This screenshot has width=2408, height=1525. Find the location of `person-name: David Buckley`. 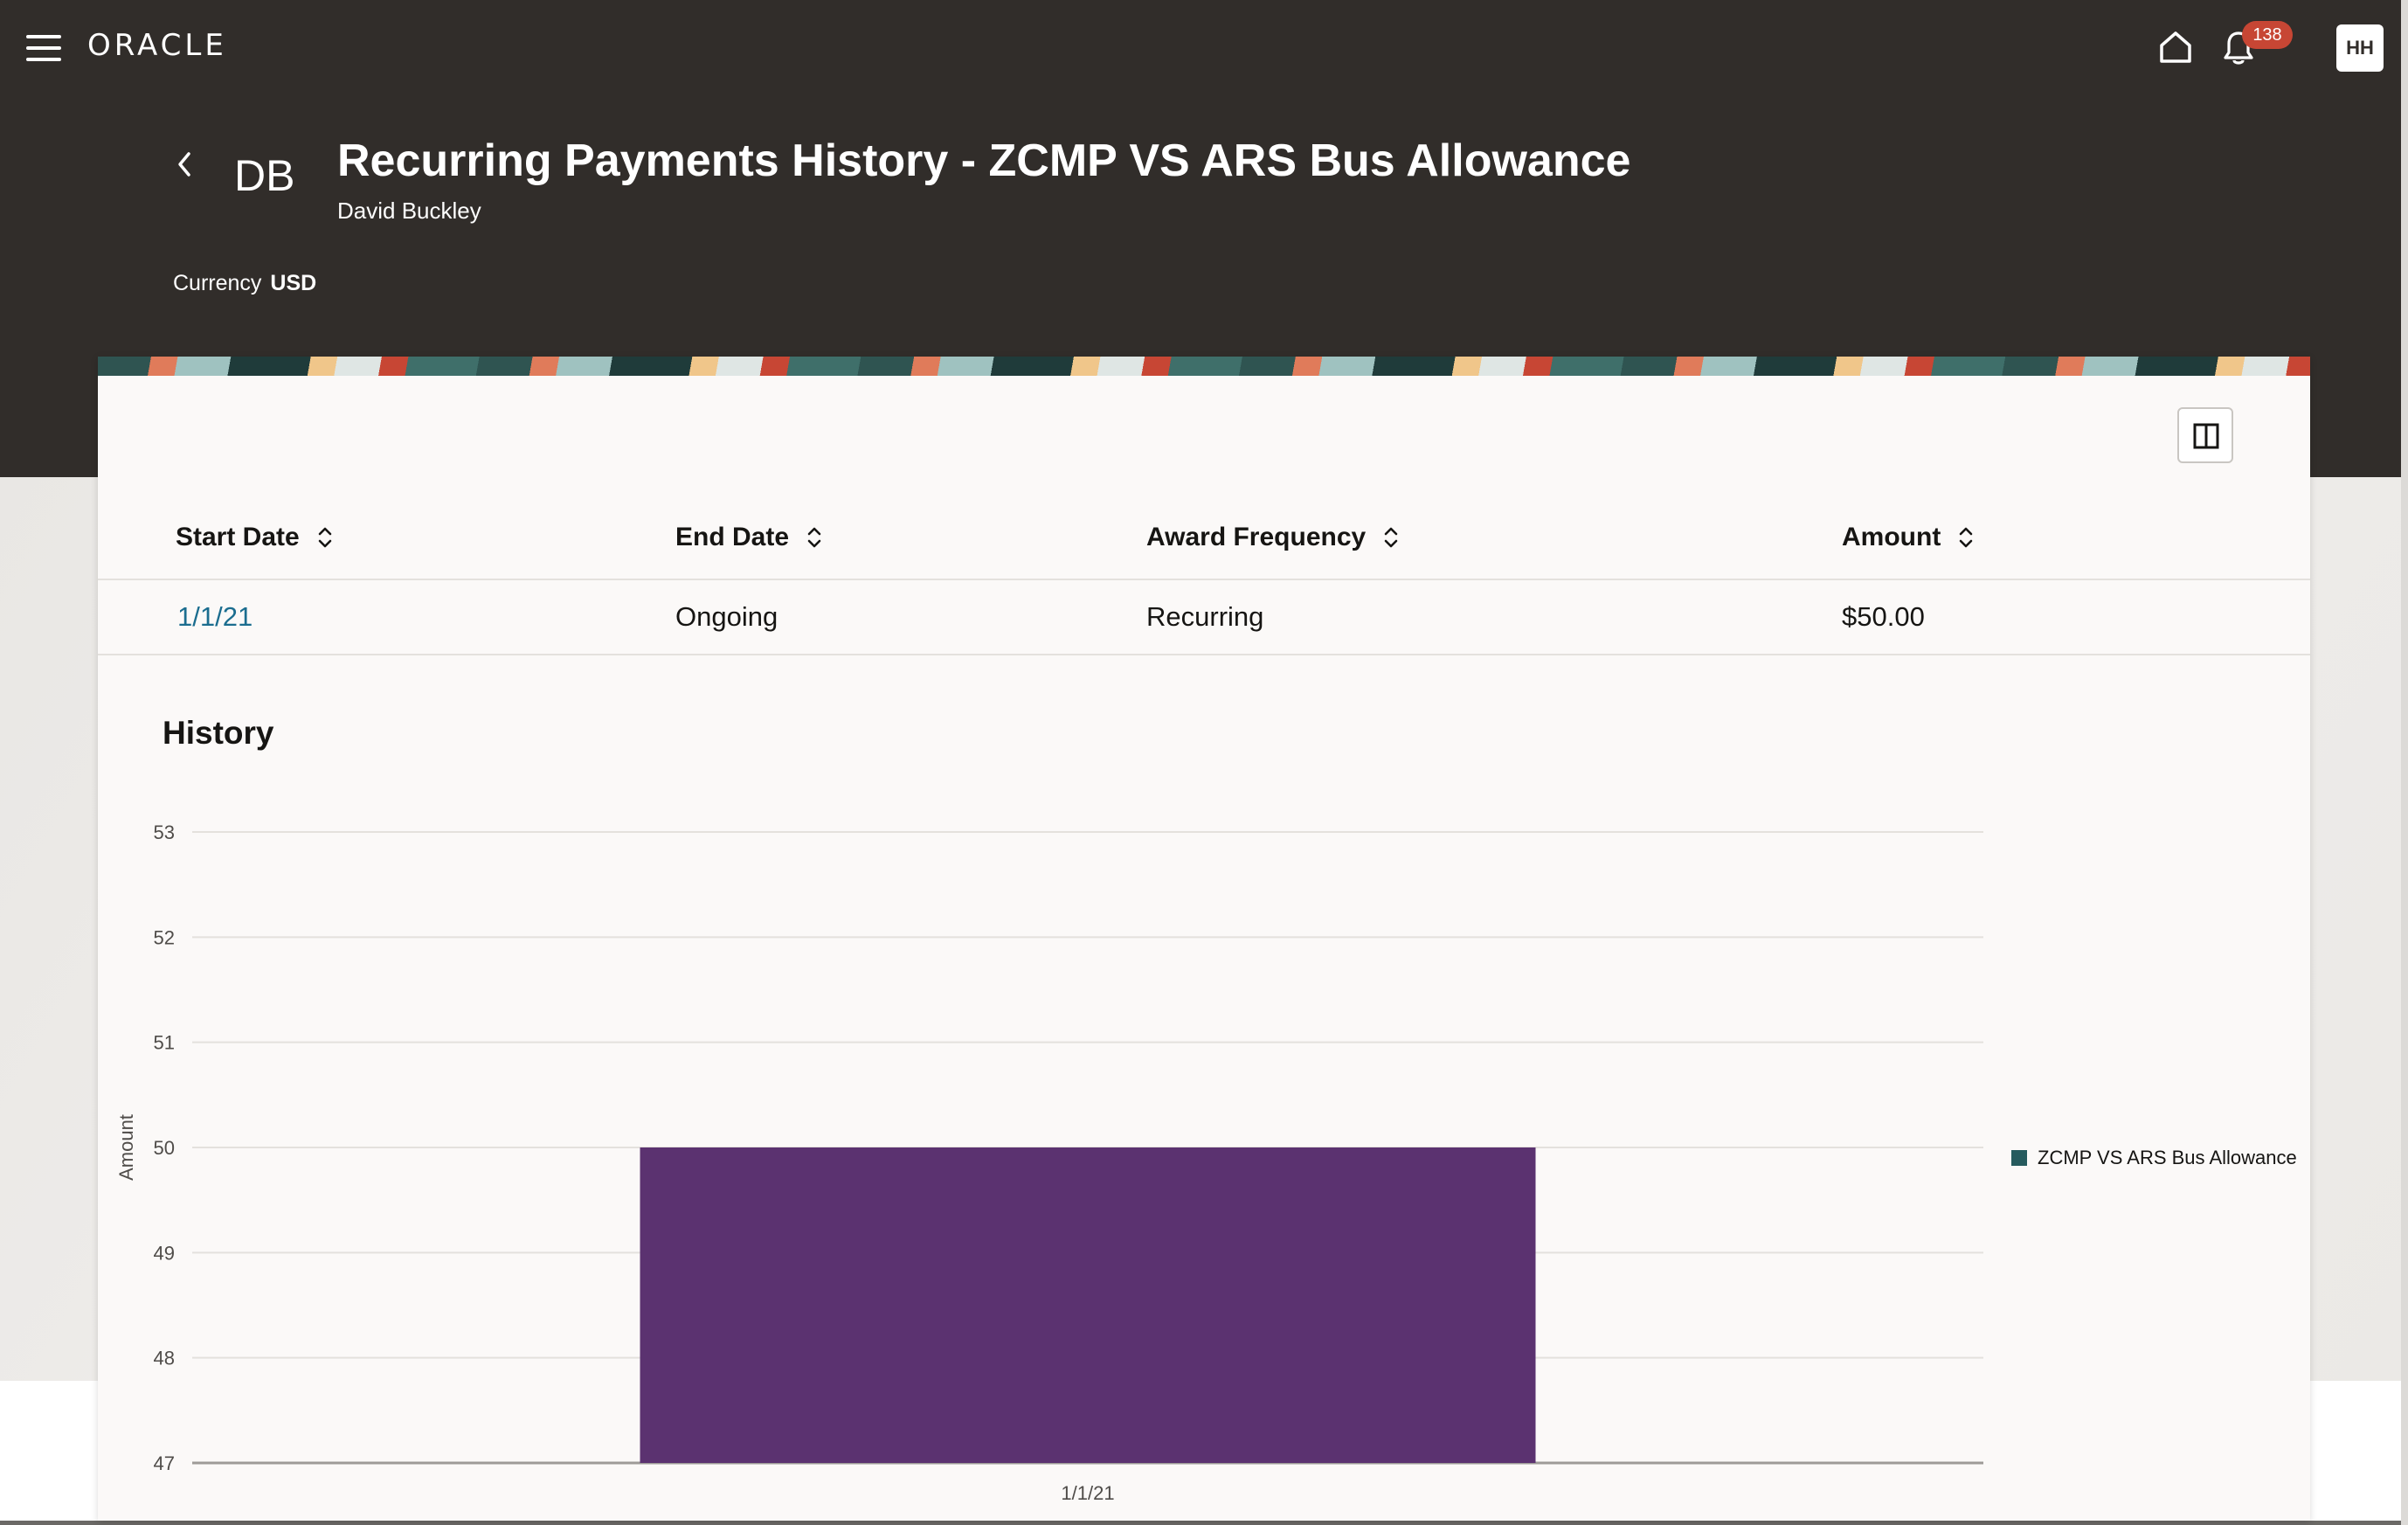

person-name: David Buckley is located at coordinates (409, 211).